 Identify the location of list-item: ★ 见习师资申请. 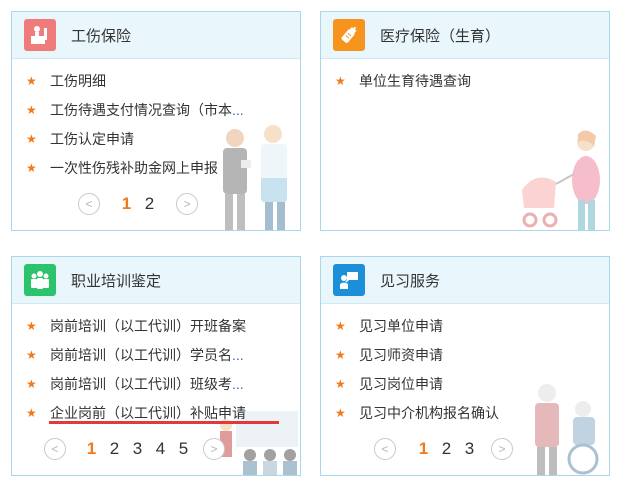
(472, 355).